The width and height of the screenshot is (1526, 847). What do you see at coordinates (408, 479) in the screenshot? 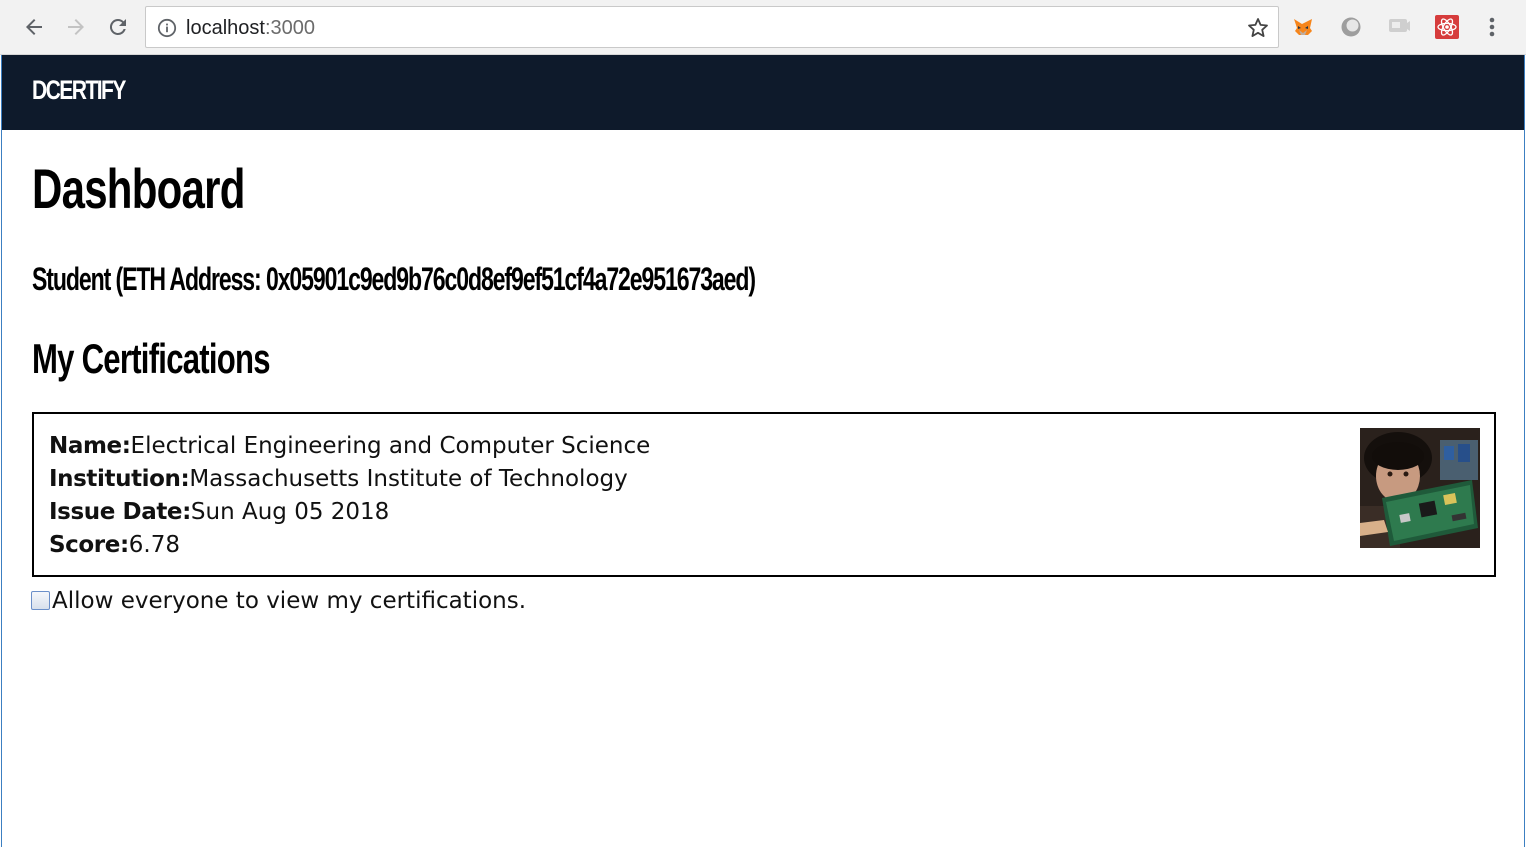
I see `cert-institution-value: Massachusetts Institute of Technology` at bounding box center [408, 479].